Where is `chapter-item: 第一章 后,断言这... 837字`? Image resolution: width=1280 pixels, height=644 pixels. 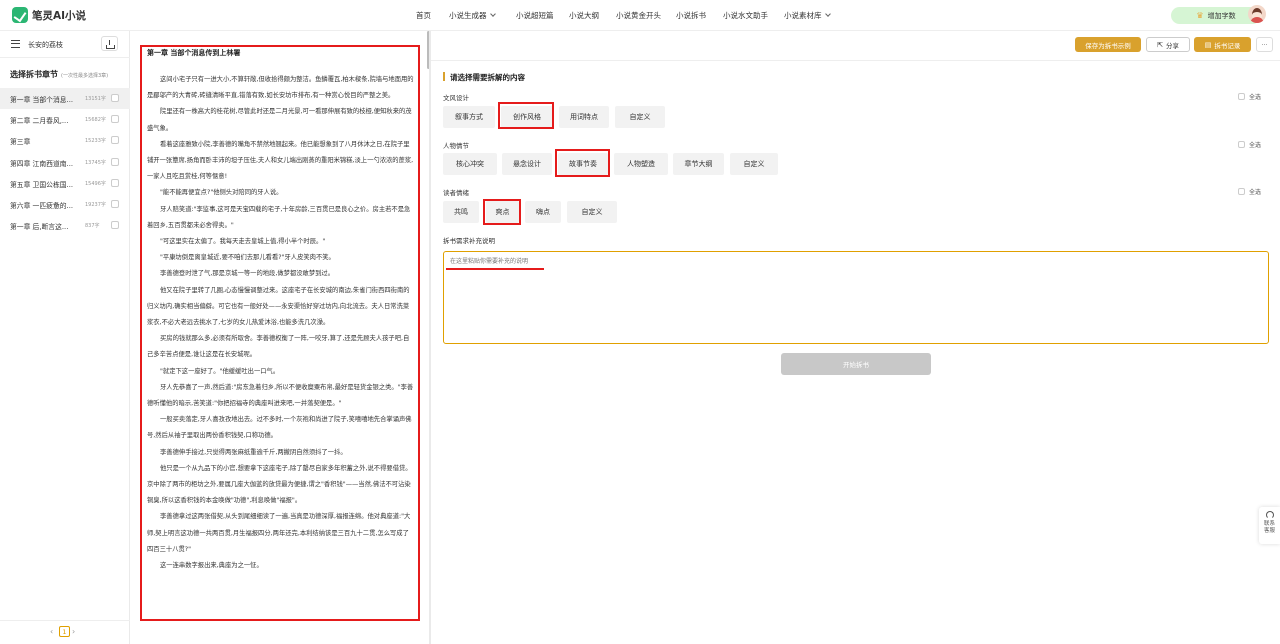 chapter-item: 第一章 后,断言这... 837字 is located at coordinates (65, 225).